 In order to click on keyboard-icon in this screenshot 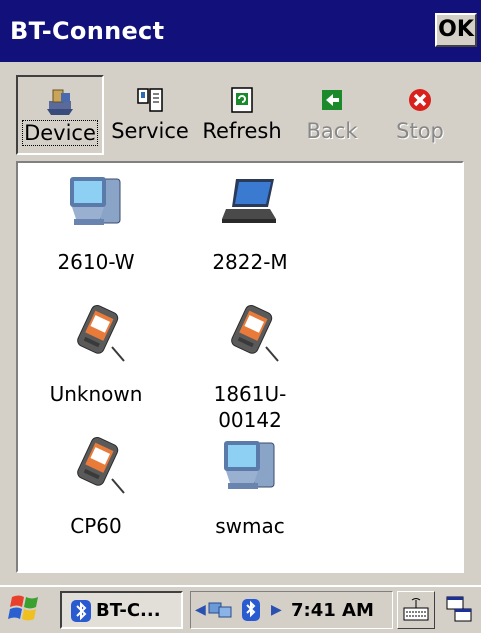, I will do `click(416, 609)`.